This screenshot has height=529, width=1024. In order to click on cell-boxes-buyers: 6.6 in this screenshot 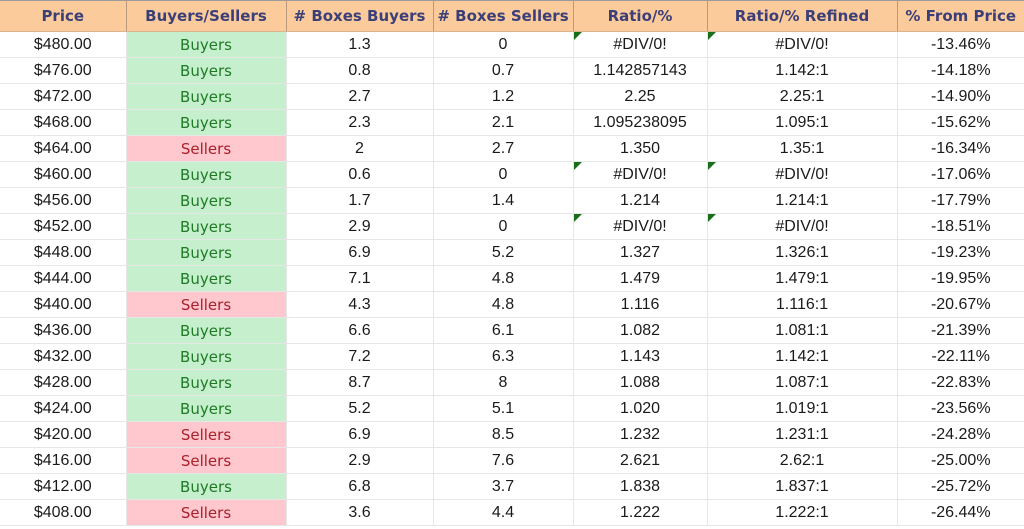, I will do `click(360, 330)`.